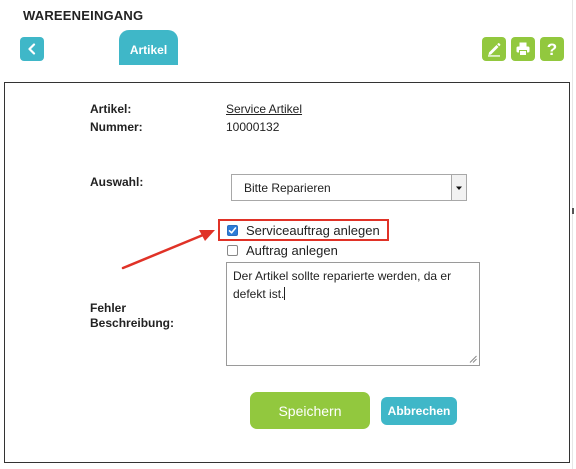 The height and width of the screenshot is (469, 576). I want to click on chevron-left-icon, so click(32, 49).